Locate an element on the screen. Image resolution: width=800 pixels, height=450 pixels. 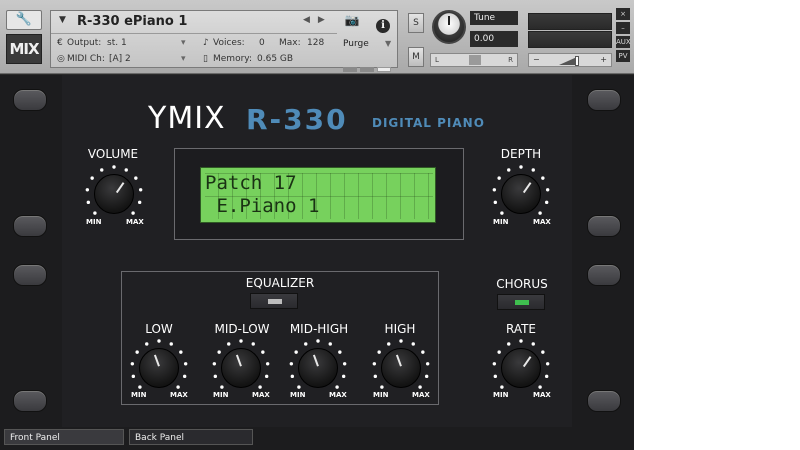
midi-icon: ◎ is located at coordinates (61, 59).